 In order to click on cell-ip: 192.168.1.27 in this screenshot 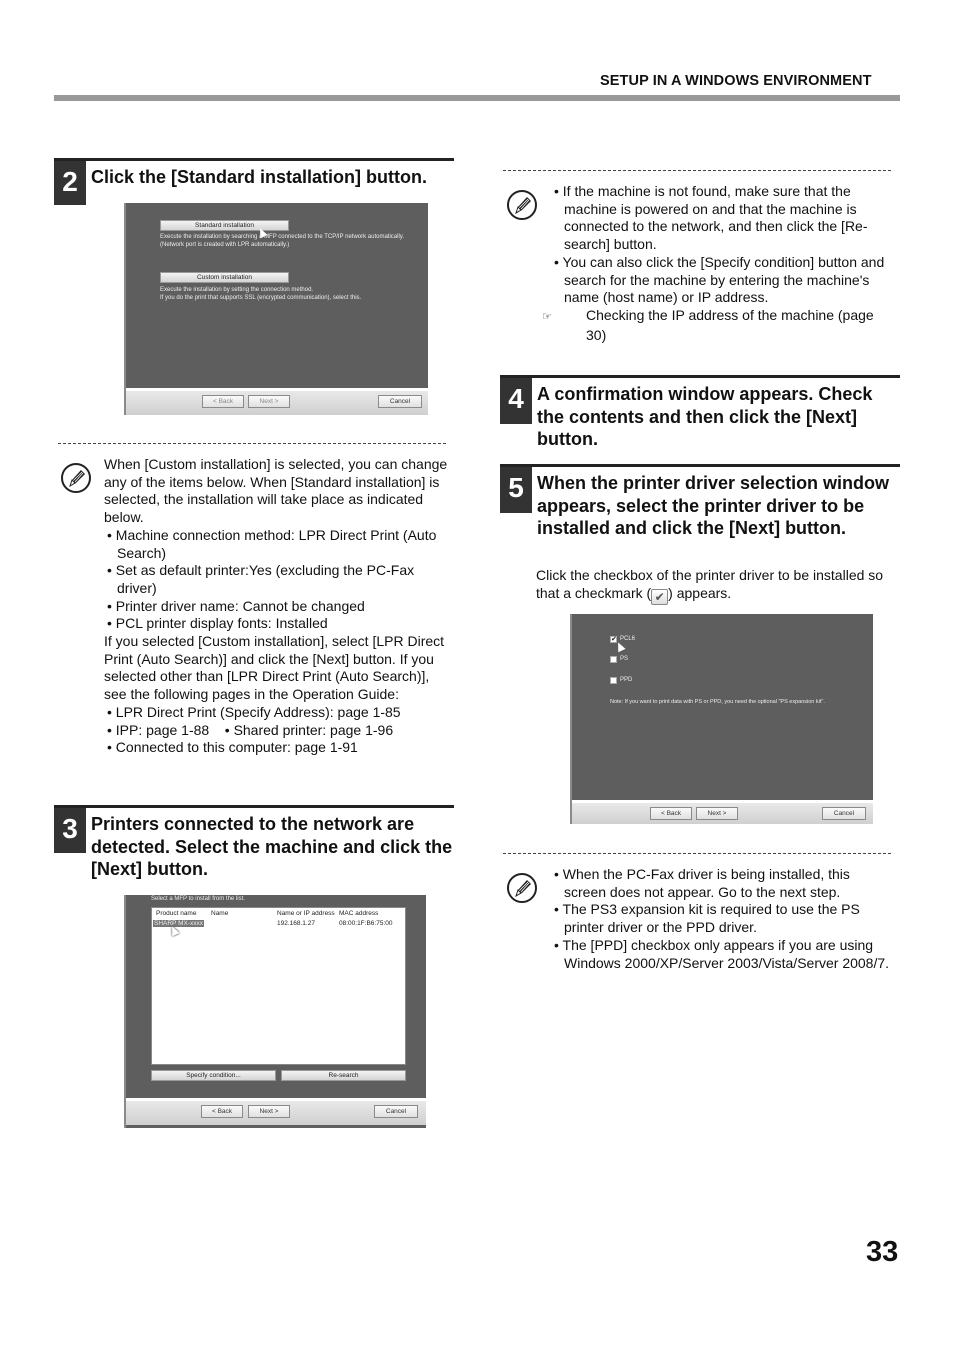, I will do `click(296, 923)`.